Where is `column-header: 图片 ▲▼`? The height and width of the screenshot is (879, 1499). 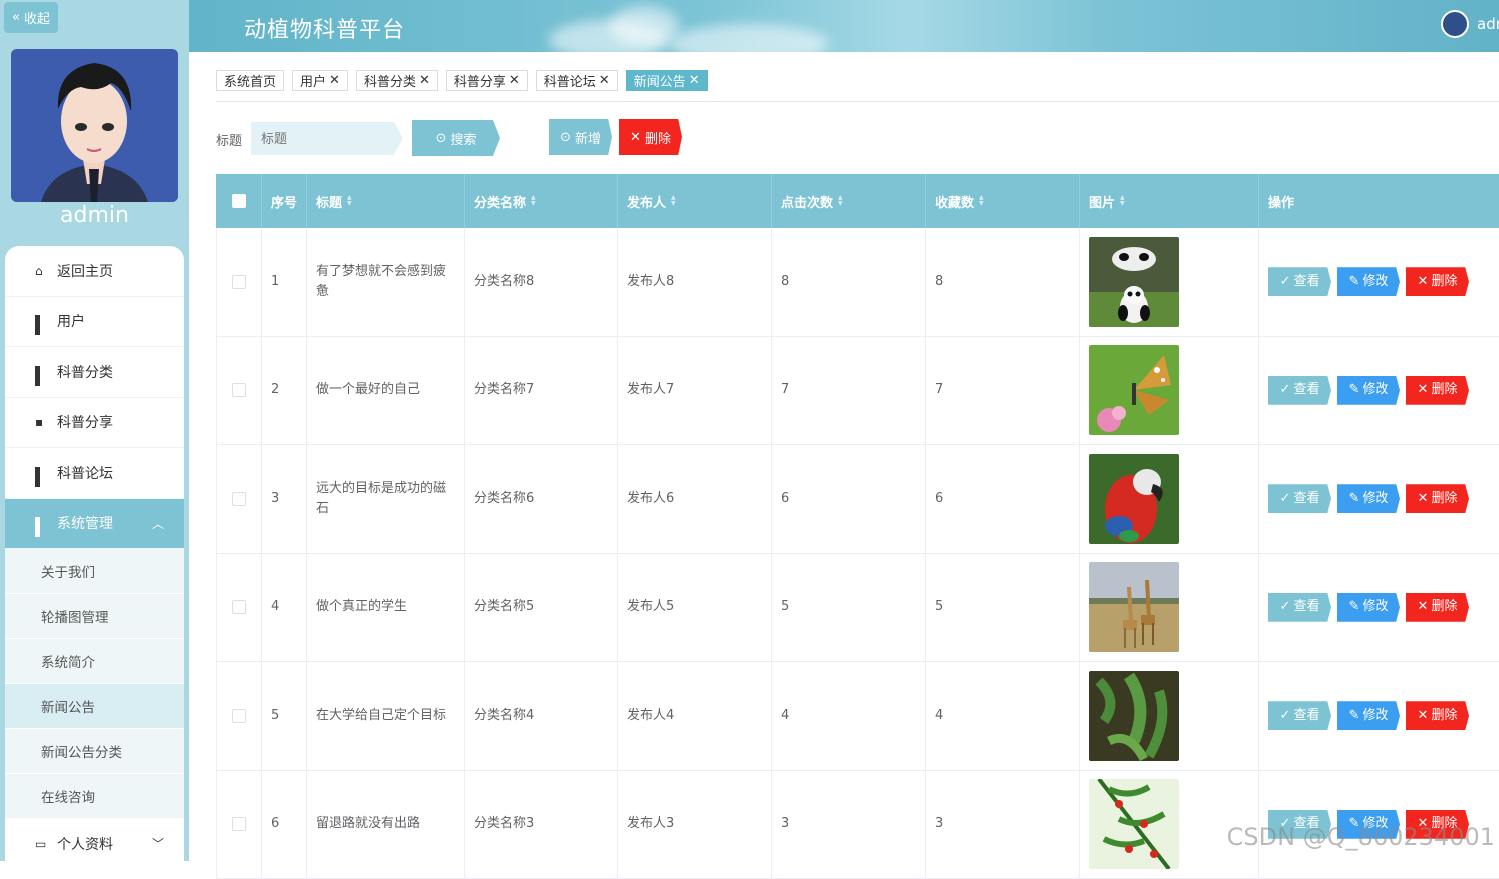
column-header: 图片 ▲▼ is located at coordinates (1169, 201).